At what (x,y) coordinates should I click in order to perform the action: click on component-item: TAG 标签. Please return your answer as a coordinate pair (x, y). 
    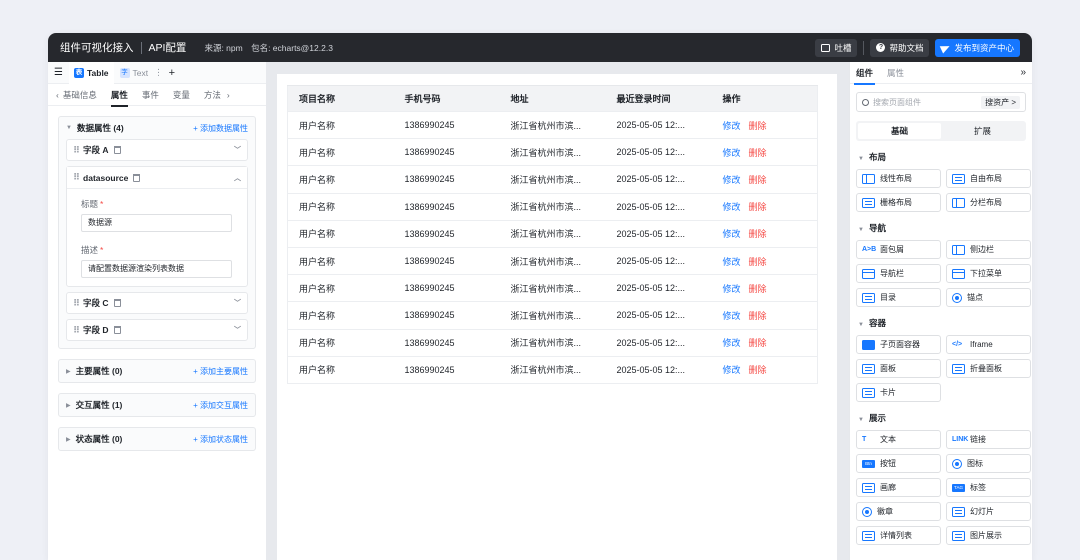
    Looking at the image, I should click on (988, 487).